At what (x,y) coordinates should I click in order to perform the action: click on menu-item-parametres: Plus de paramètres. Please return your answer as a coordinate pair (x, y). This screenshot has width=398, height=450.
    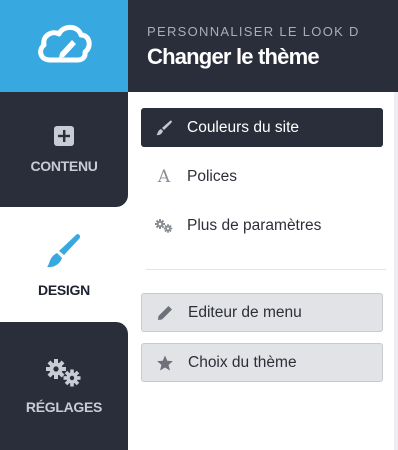
    Looking at the image, I should click on (262, 225).